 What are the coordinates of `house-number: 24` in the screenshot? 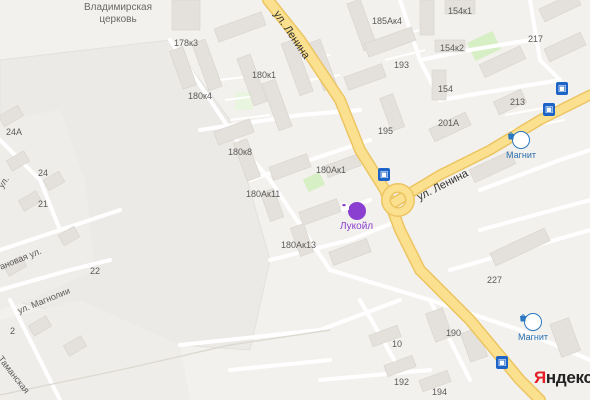 It's located at (43, 173).